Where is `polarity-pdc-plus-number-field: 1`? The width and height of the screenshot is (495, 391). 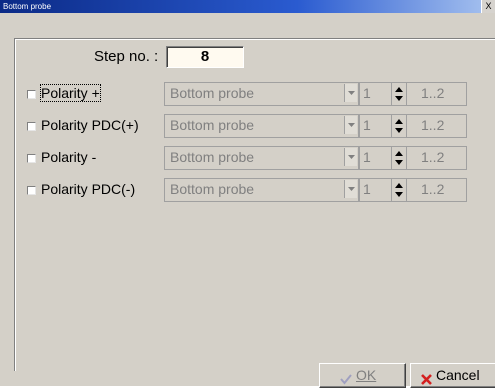 polarity-pdc-plus-number-field: 1 is located at coordinates (375, 126).